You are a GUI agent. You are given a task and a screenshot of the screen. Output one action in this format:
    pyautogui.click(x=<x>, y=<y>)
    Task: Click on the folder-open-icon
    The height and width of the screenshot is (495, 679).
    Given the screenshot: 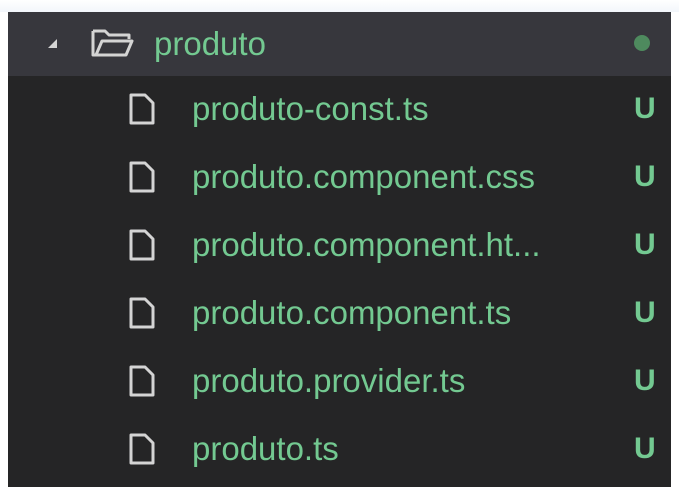 What is the action you would take?
    pyautogui.click(x=112, y=43)
    